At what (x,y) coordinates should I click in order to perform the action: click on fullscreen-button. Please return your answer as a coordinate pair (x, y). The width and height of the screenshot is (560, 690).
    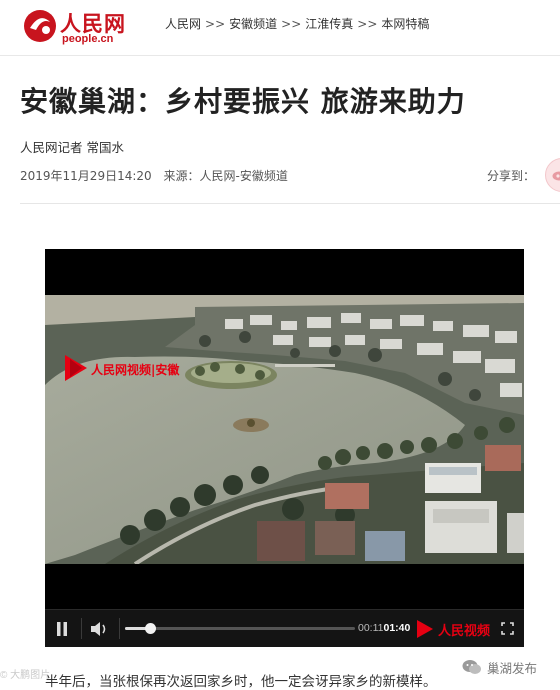
    Looking at the image, I should click on (507, 628).